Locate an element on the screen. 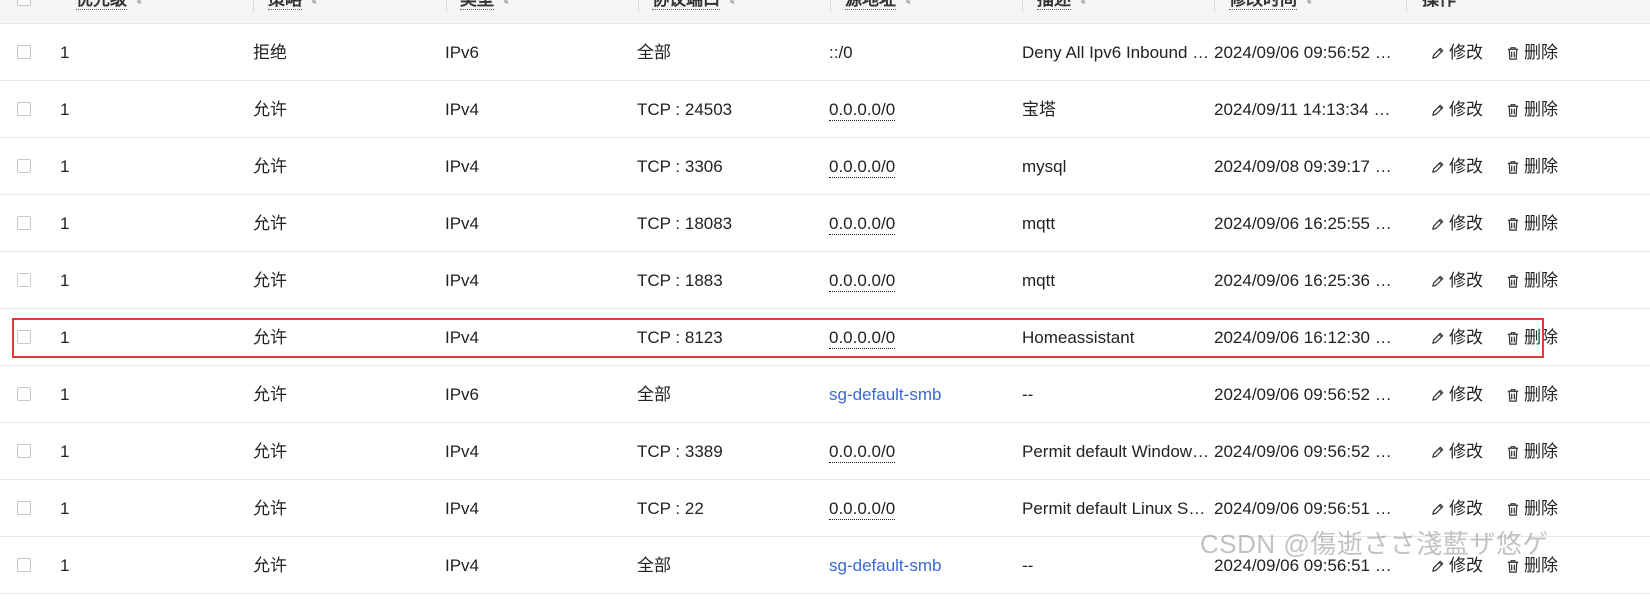 Image resolution: width=1650 pixels, height=601 pixels. header-source: 源地址 is located at coordinates (879, 6).